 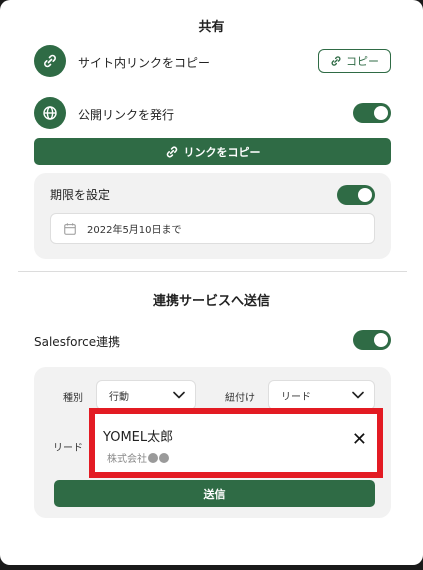 What do you see at coordinates (362, 61) in the screenshot?
I see `copy-button-label: コピー` at bounding box center [362, 61].